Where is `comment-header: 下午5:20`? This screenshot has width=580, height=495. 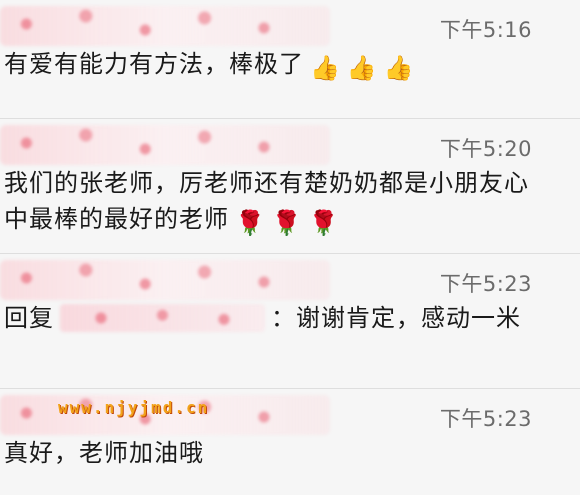 comment-header: 下午5:20 is located at coordinates (290, 142).